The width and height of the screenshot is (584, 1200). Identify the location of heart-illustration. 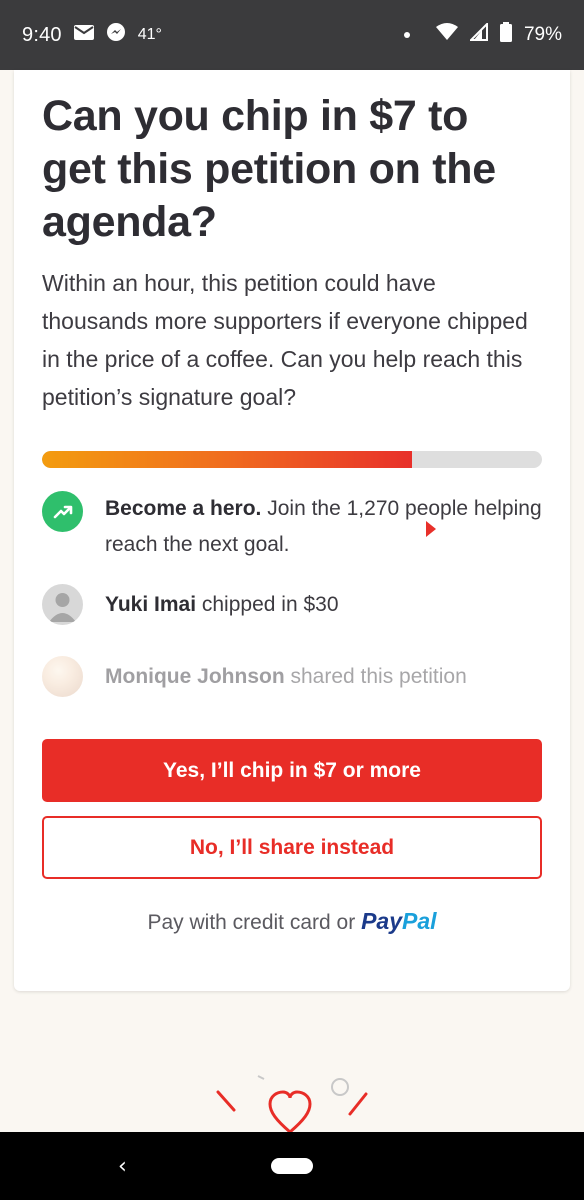
(292, 1104).